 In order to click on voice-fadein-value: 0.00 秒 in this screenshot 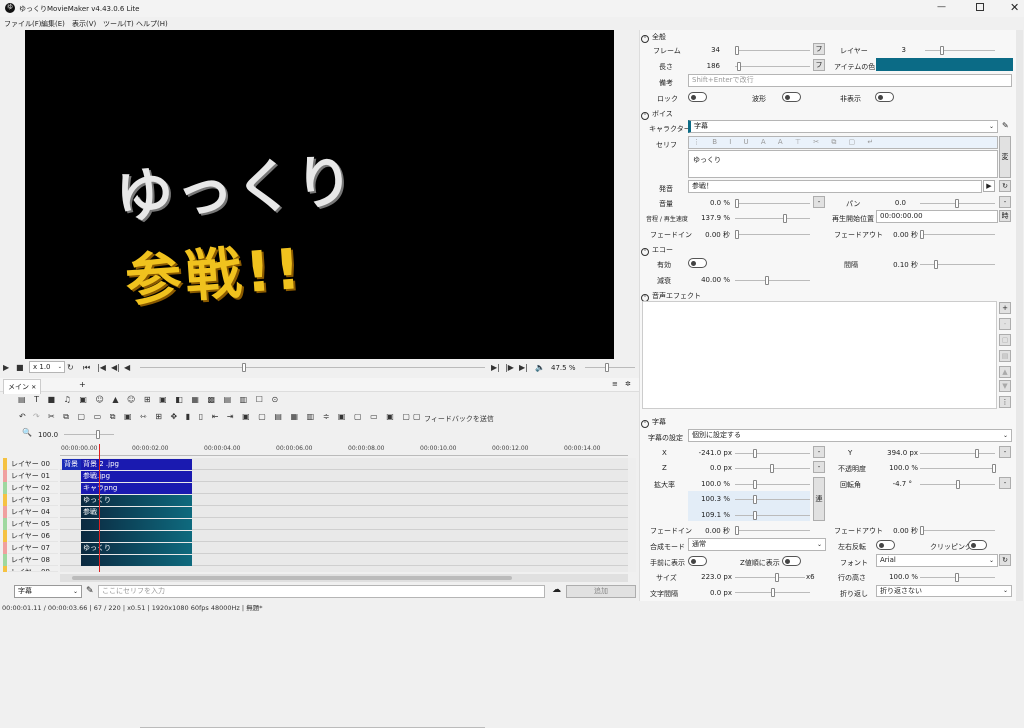, I will do `click(710, 235)`.